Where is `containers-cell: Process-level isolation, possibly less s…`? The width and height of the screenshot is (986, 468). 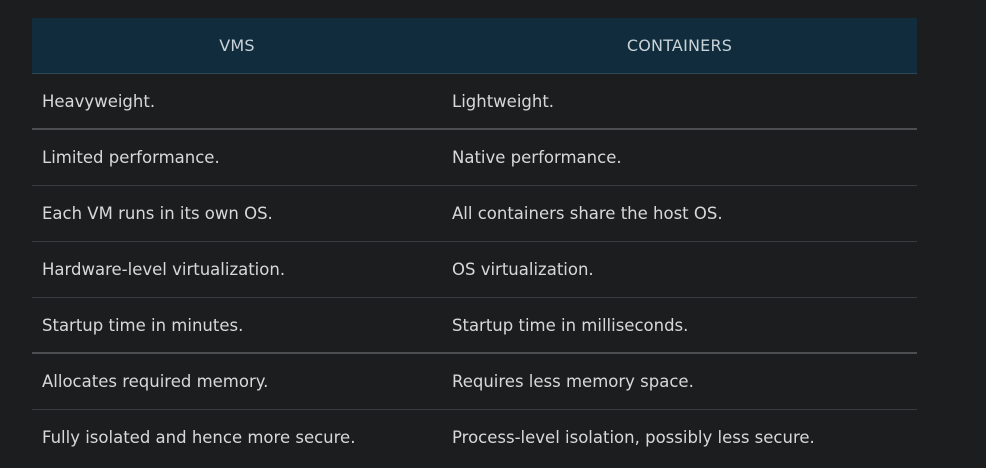 containers-cell: Process-level isolation, possibly less s… is located at coordinates (633, 437).